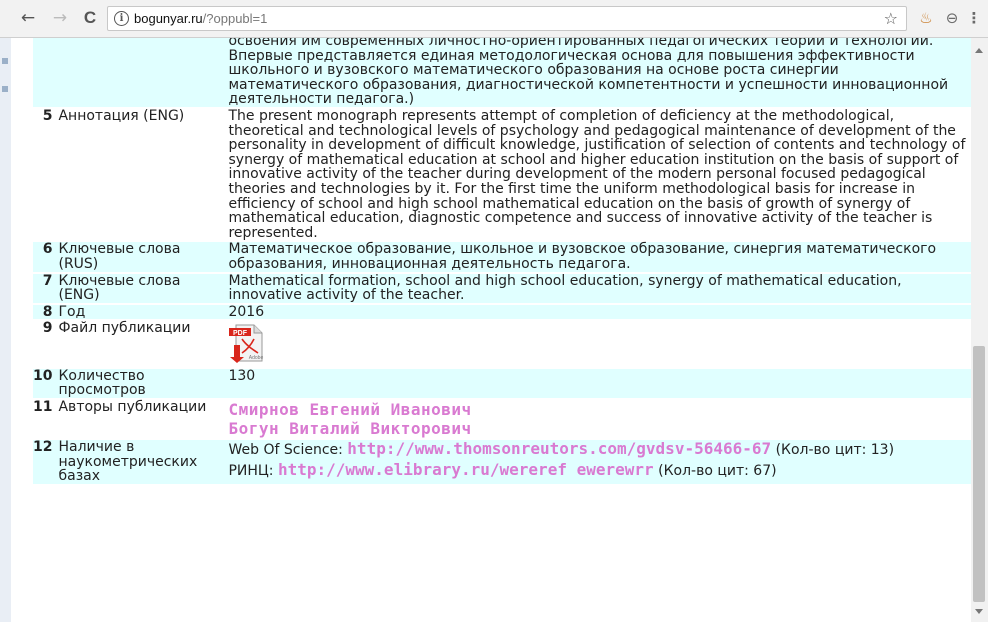  What do you see at coordinates (974, 18) in the screenshot?
I see `menu-icon: ⋮` at bounding box center [974, 18].